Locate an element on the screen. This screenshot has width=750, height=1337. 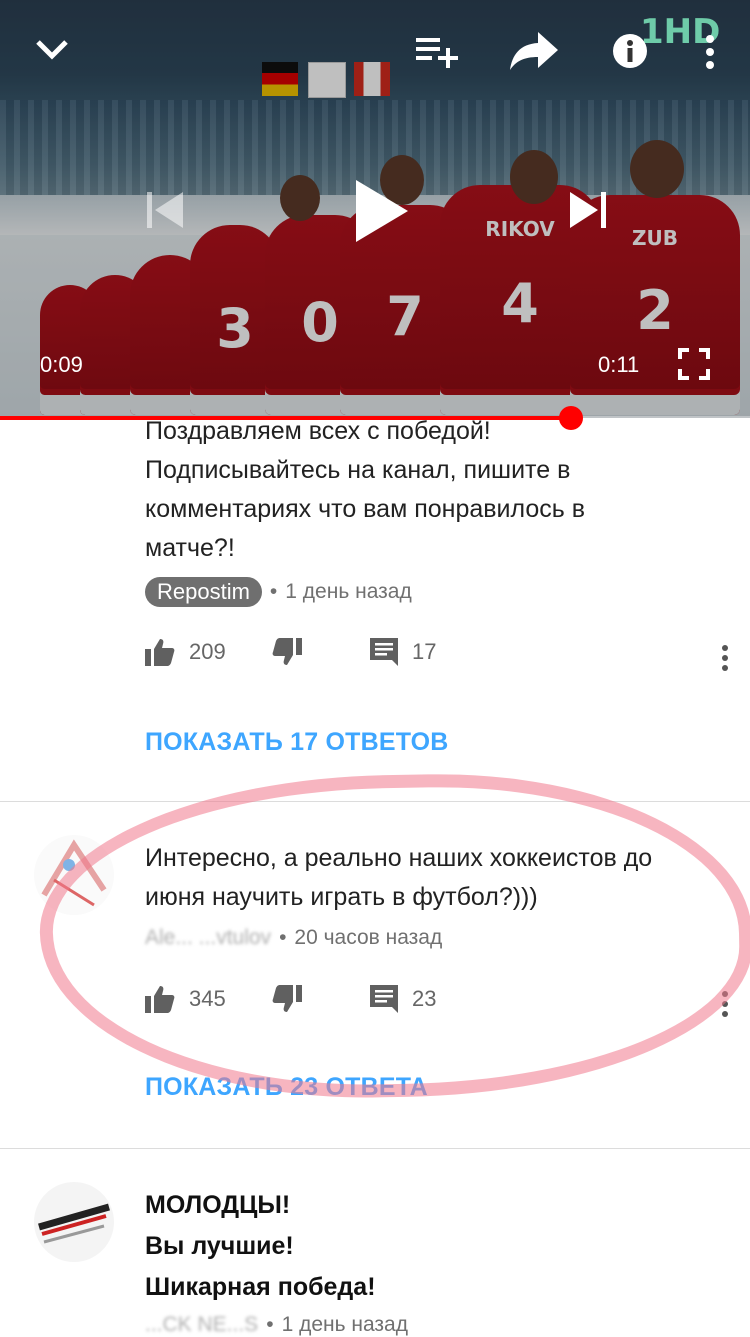
comment-actions: 345 23 is located at coordinates (435, 1003).